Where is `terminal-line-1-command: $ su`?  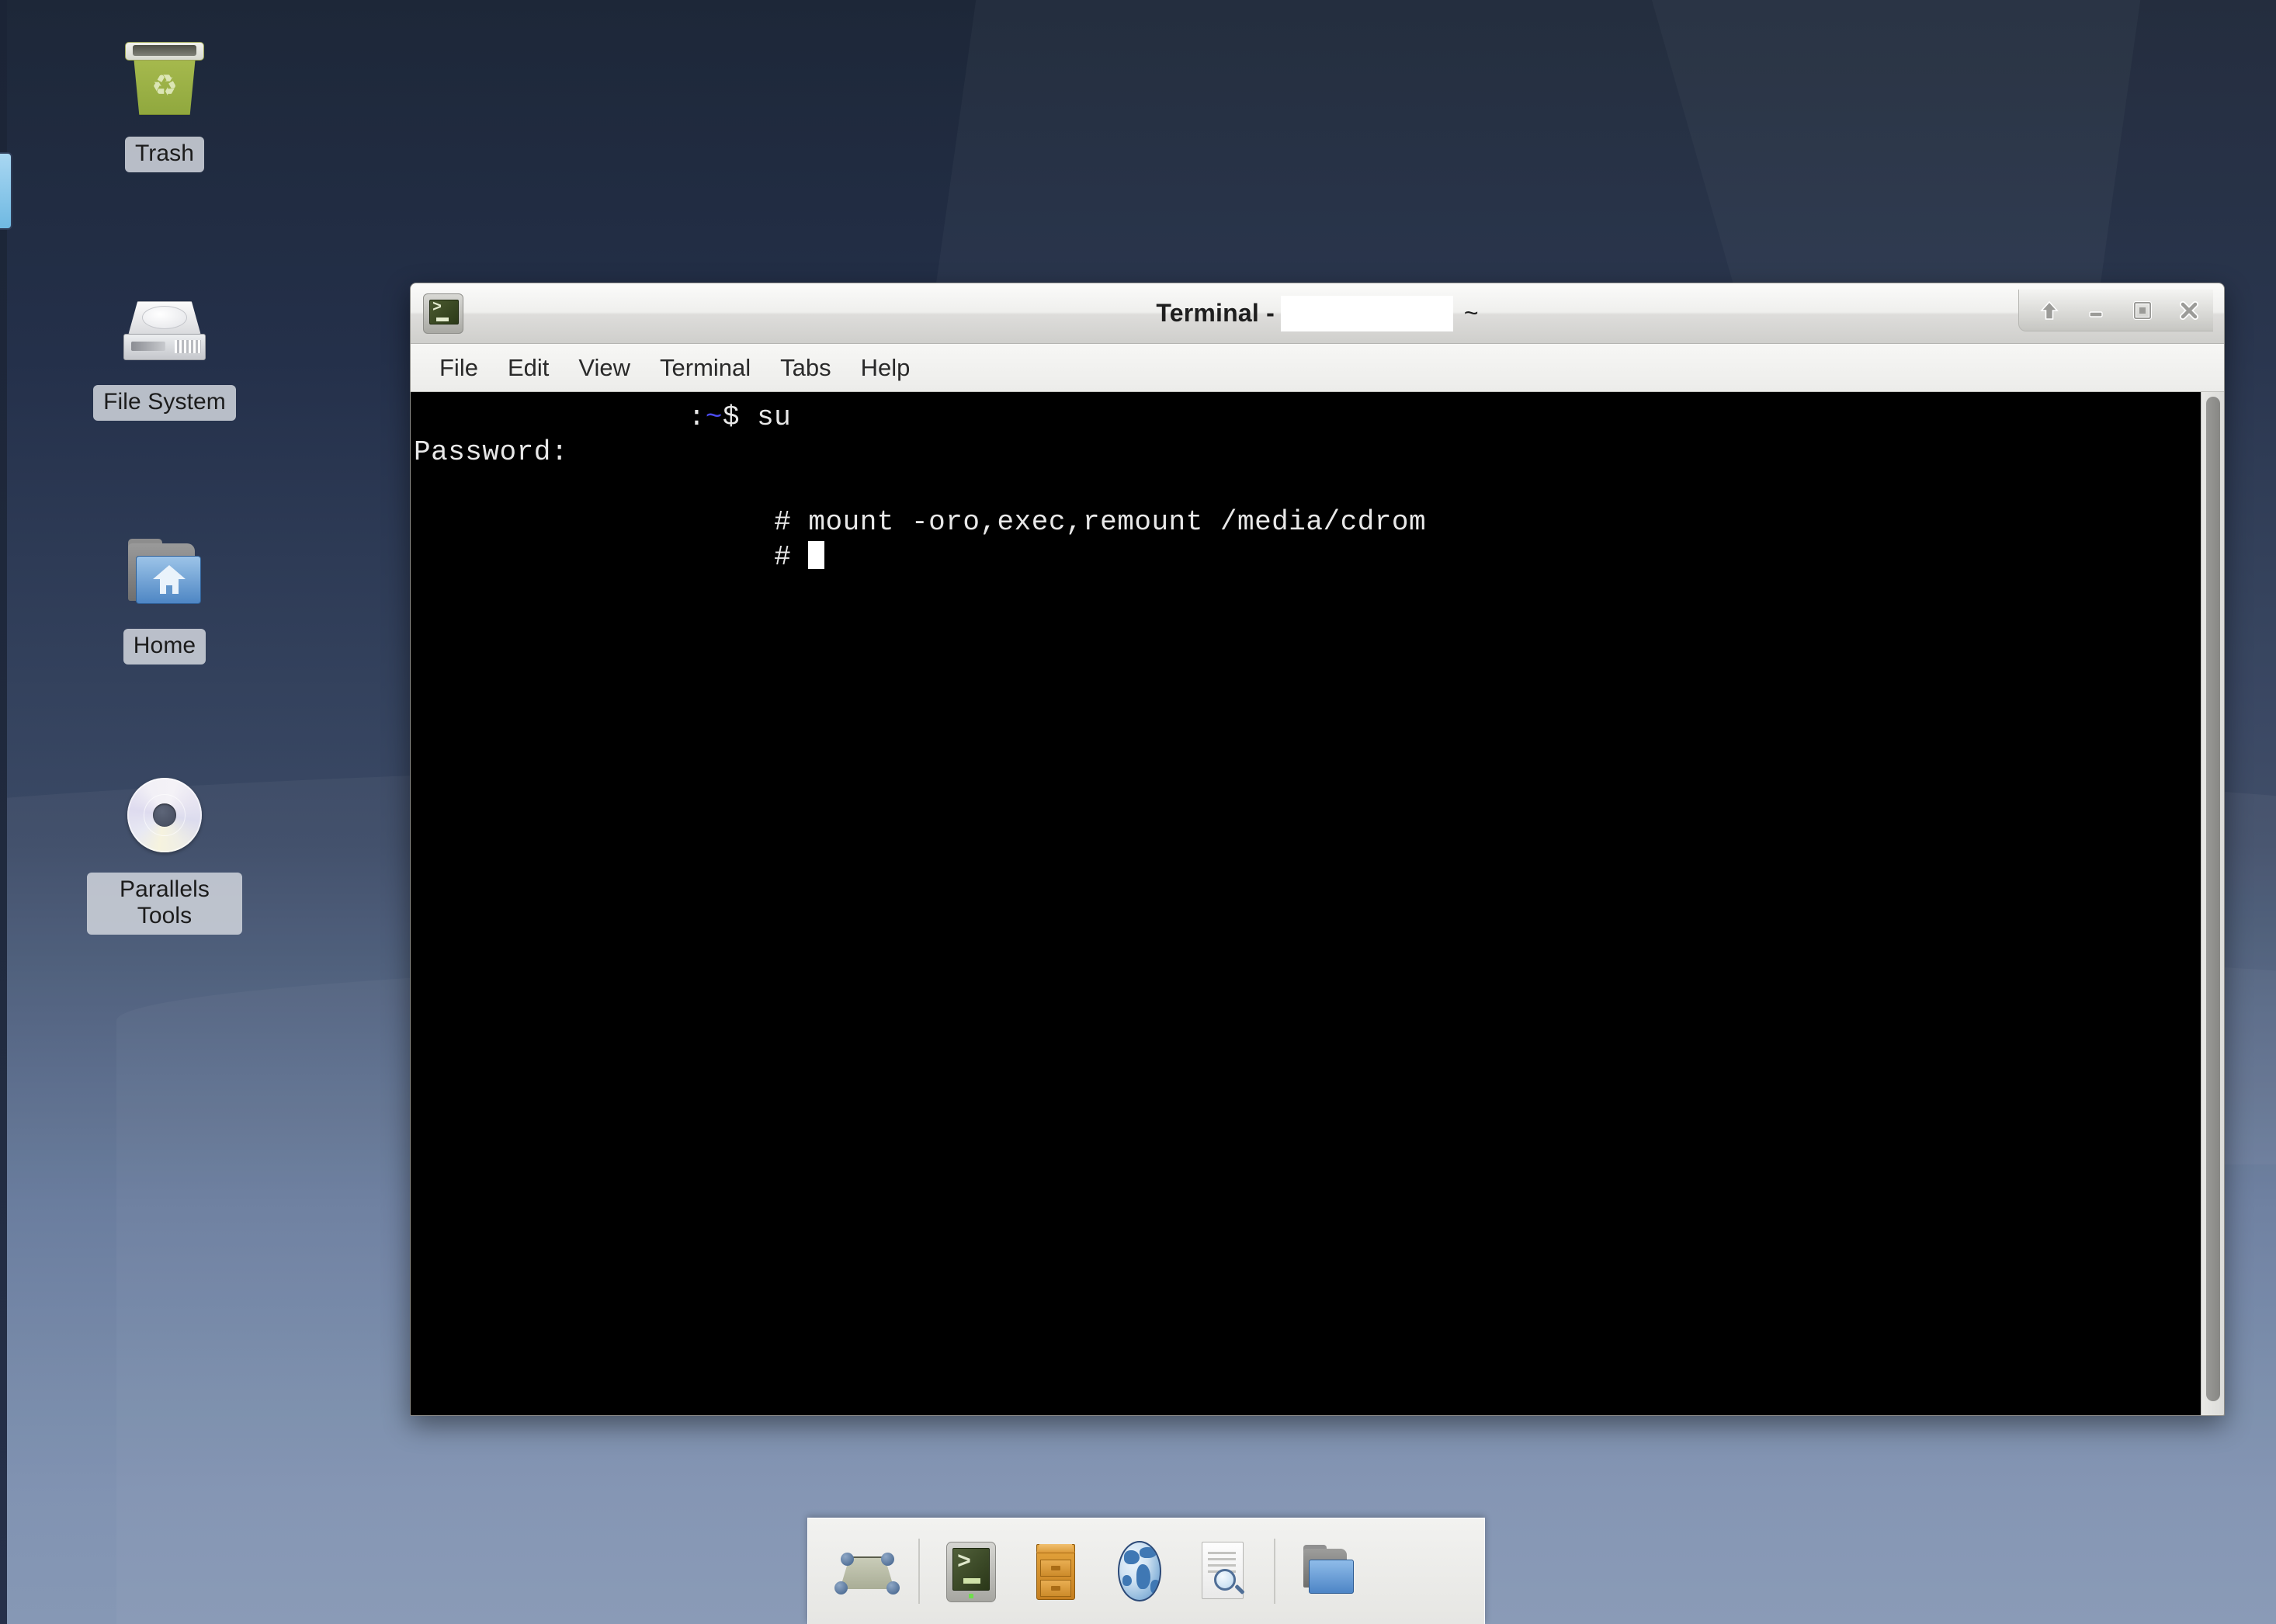 terminal-line-1-command: $ su is located at coordinates (757, 417).